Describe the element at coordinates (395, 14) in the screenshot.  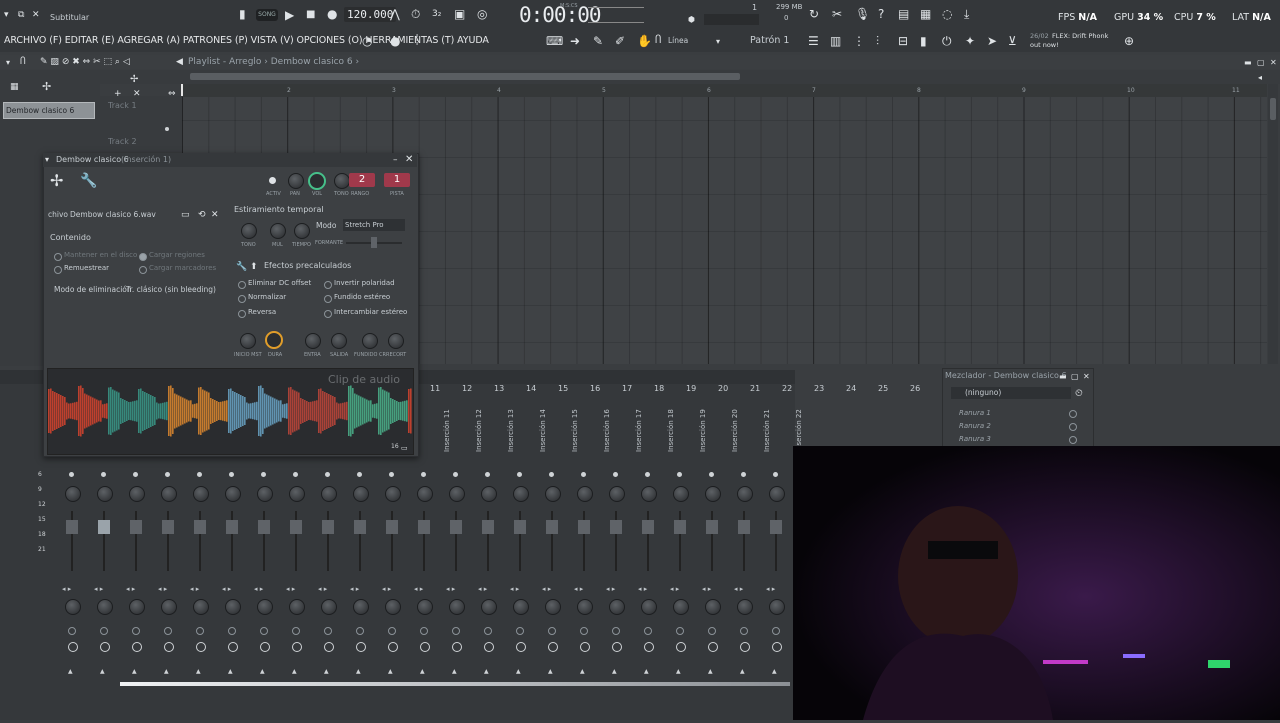
I see `metronome-icon: ⋀` at that location.